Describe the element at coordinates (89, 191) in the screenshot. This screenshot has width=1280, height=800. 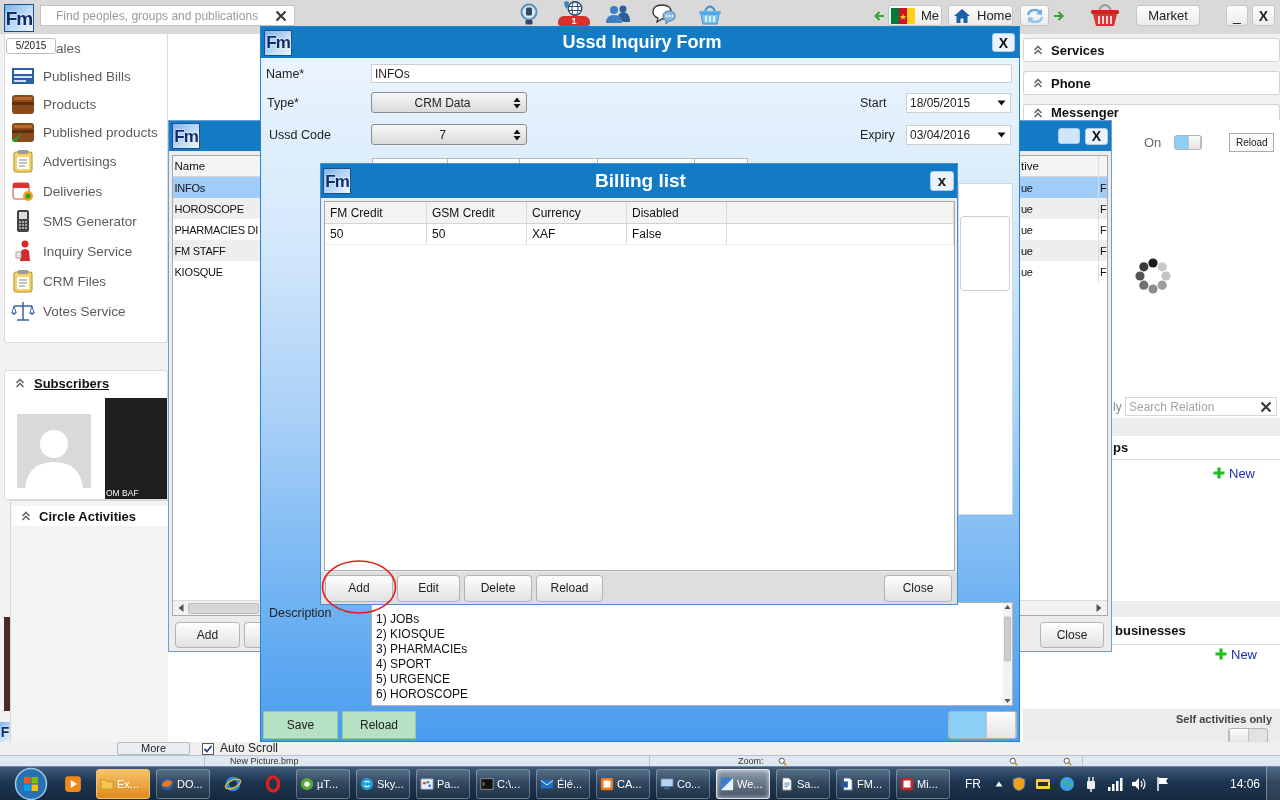
I see `menu-item: Deliveries` at that location.